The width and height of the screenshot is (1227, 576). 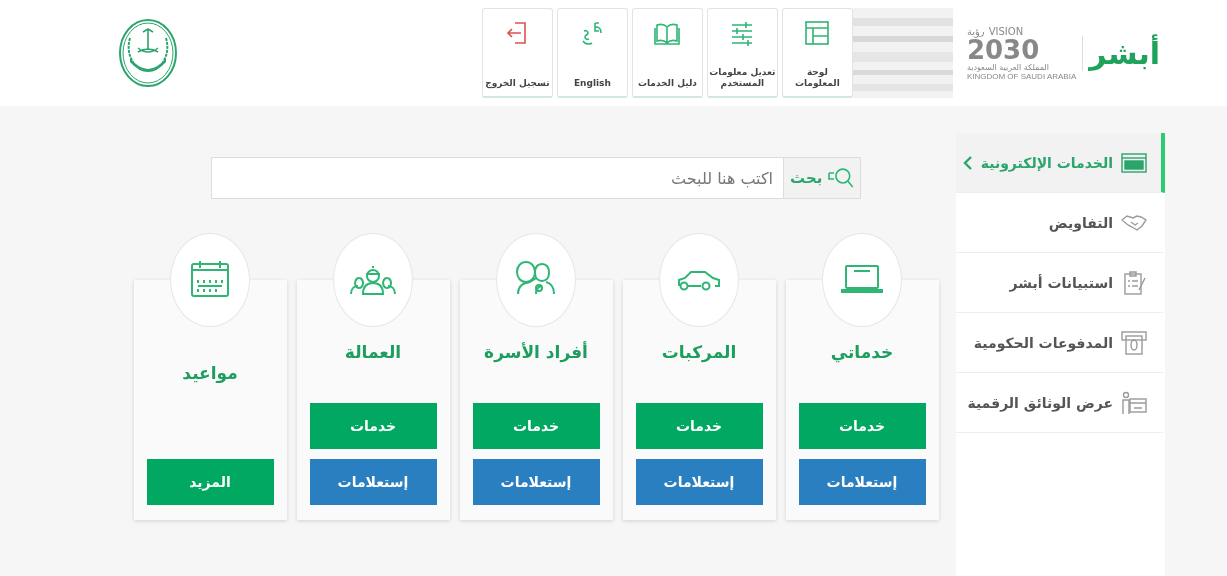 What do you see at coordinates (1134, 282) in the screenshot?
I see `clipboard-icon` at bounding box center [1134, 282].